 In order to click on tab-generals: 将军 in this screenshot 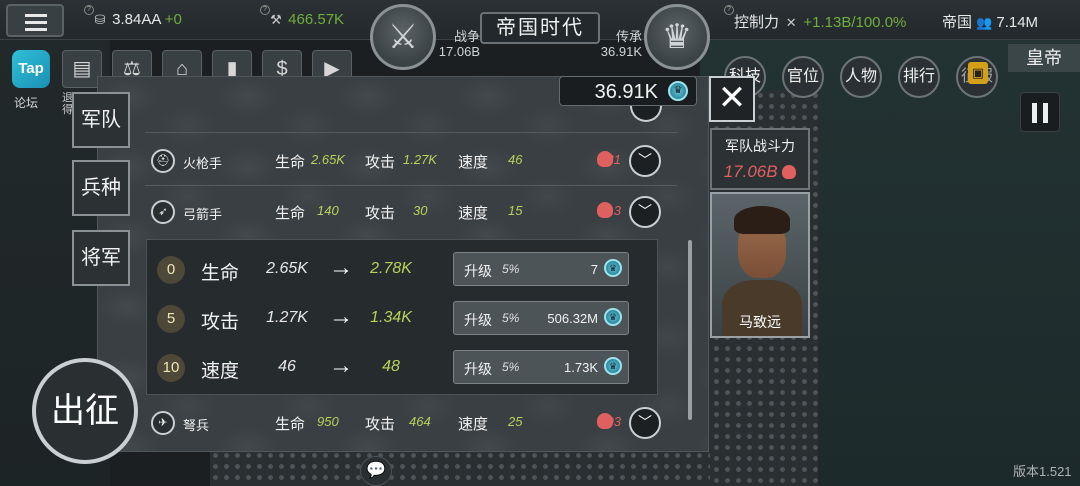, I will do `click(101, 258)`.